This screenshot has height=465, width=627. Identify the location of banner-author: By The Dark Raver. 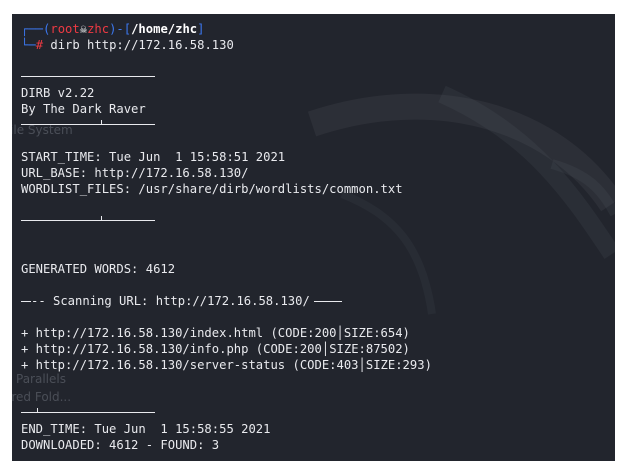
(83, 109).